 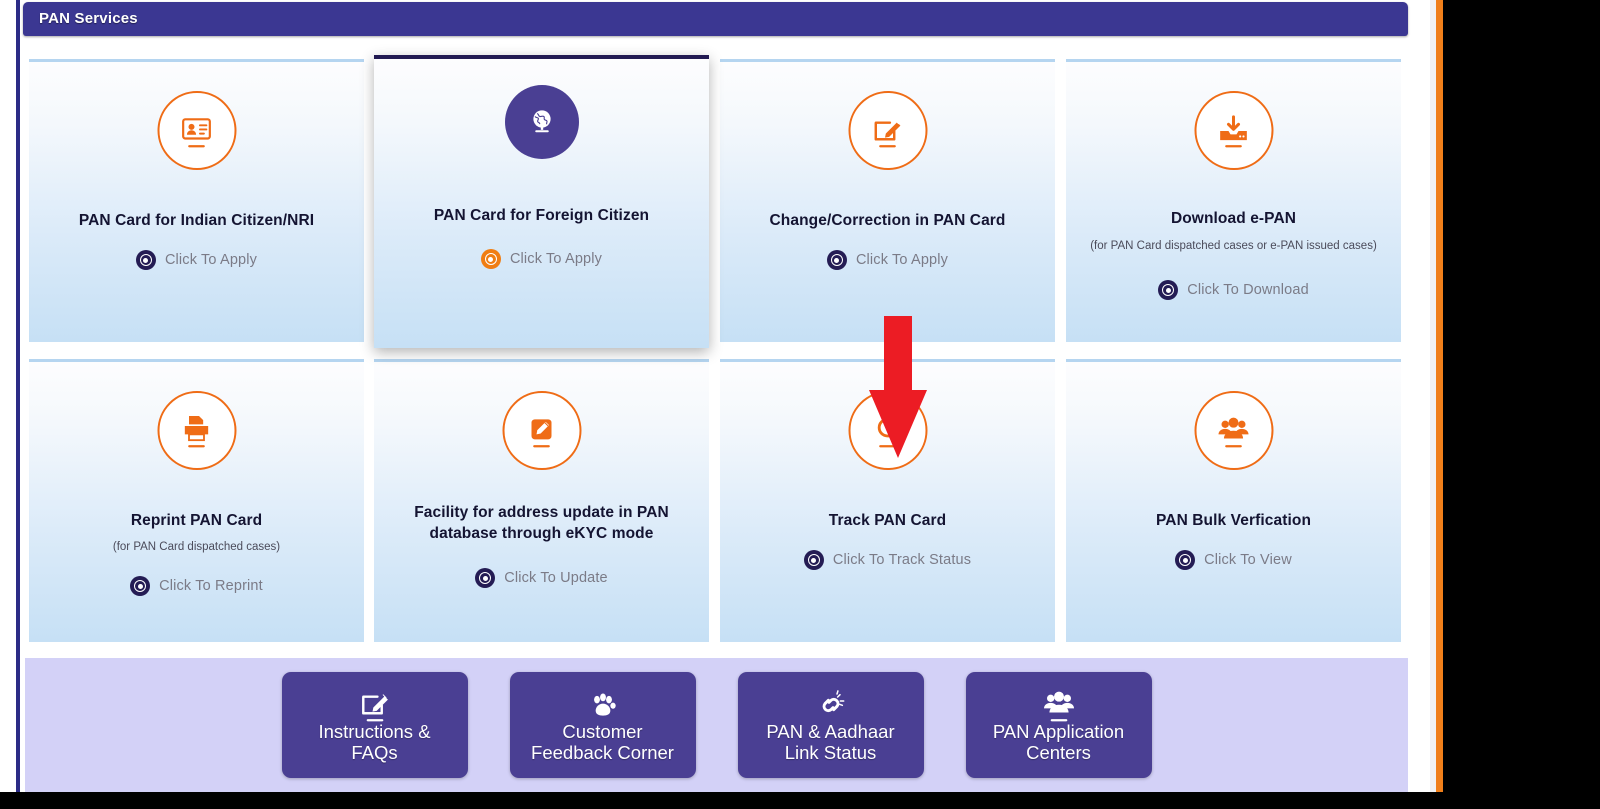 What do you see at coordinates (1058, 741) in the screenshot?
I see `quick-link-label: PAN Application Centers` at bounding box center [1058, 741].